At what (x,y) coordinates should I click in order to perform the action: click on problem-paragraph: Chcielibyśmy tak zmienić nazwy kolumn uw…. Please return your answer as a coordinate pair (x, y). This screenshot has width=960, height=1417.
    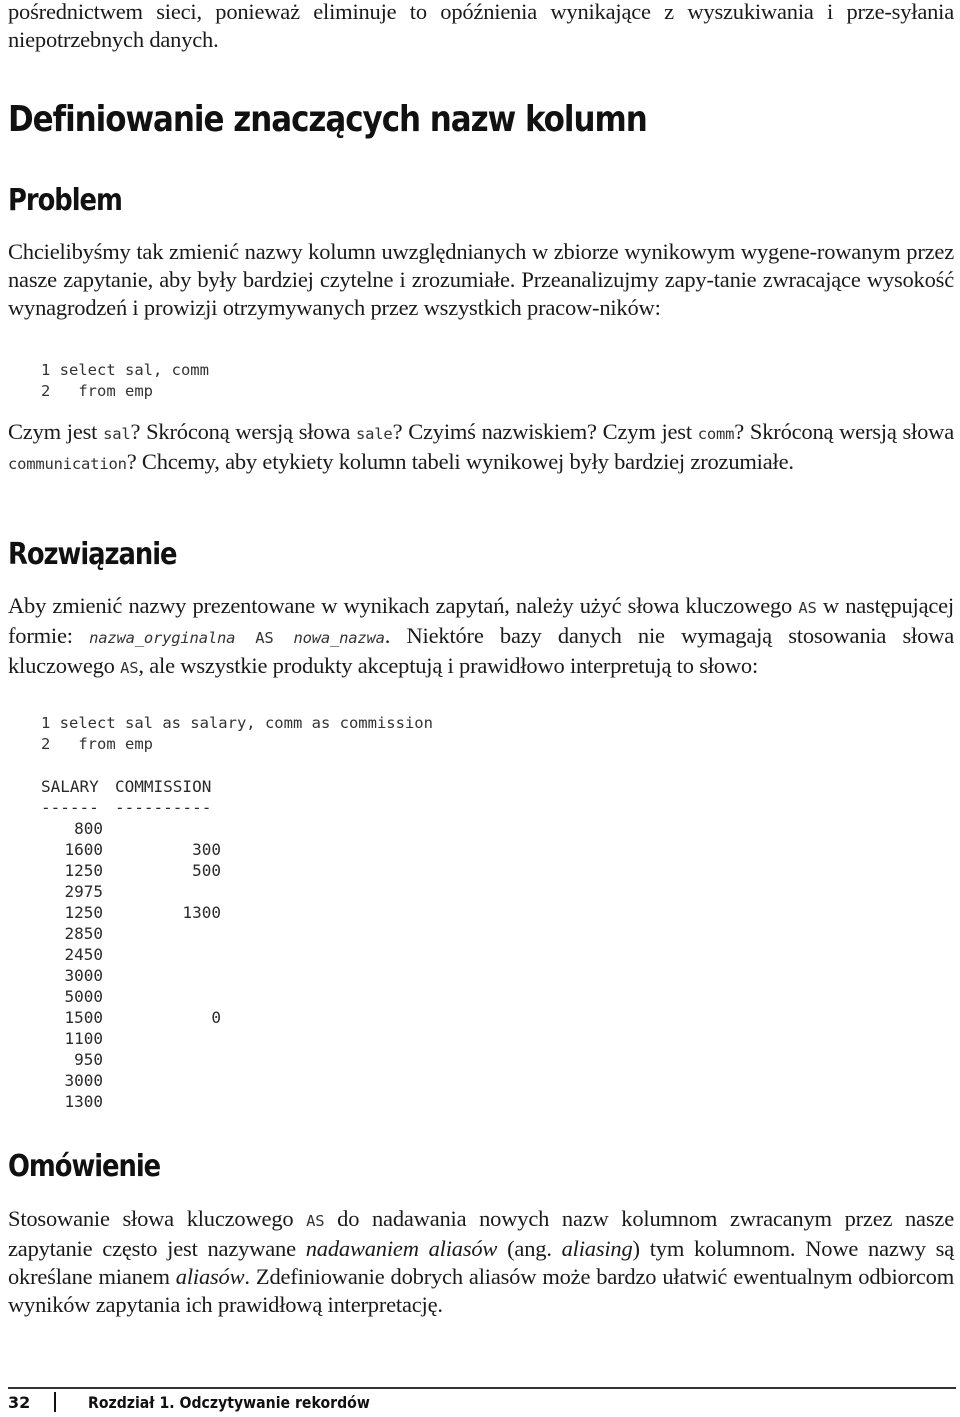
    Looking at the image, I should click on (481, 279).